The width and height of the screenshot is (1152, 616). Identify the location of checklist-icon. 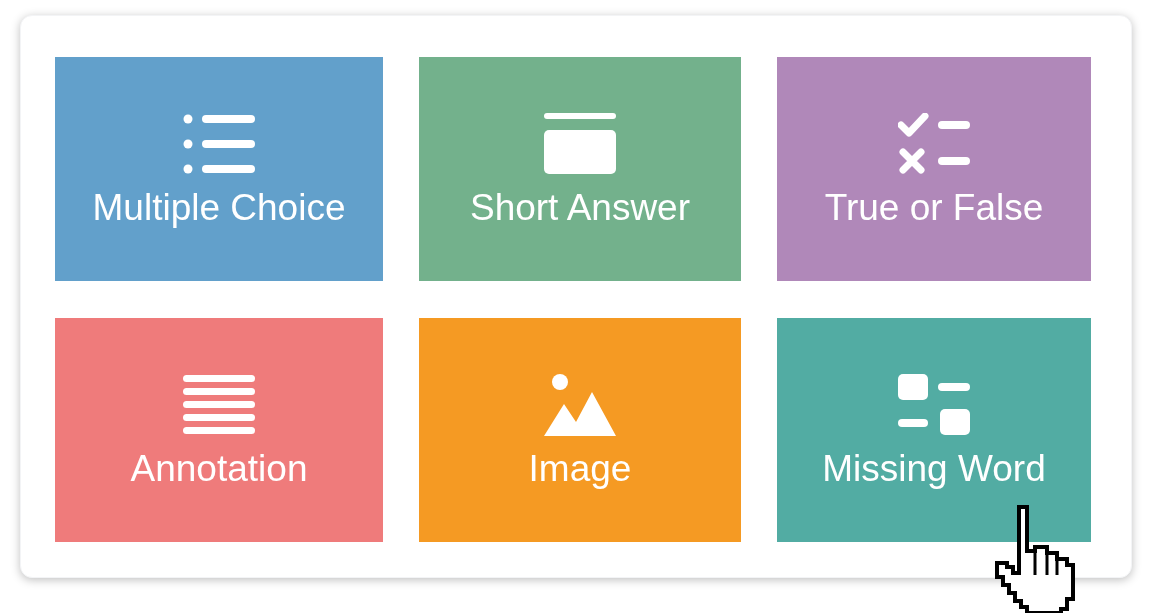
(934, 143).